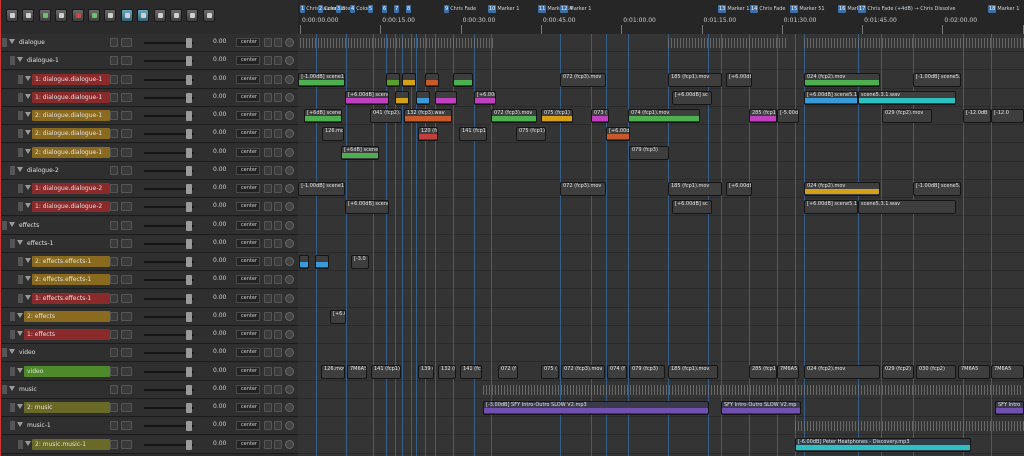  I want to click on track-name: 2: effects.effects-1, so click(71, 280).